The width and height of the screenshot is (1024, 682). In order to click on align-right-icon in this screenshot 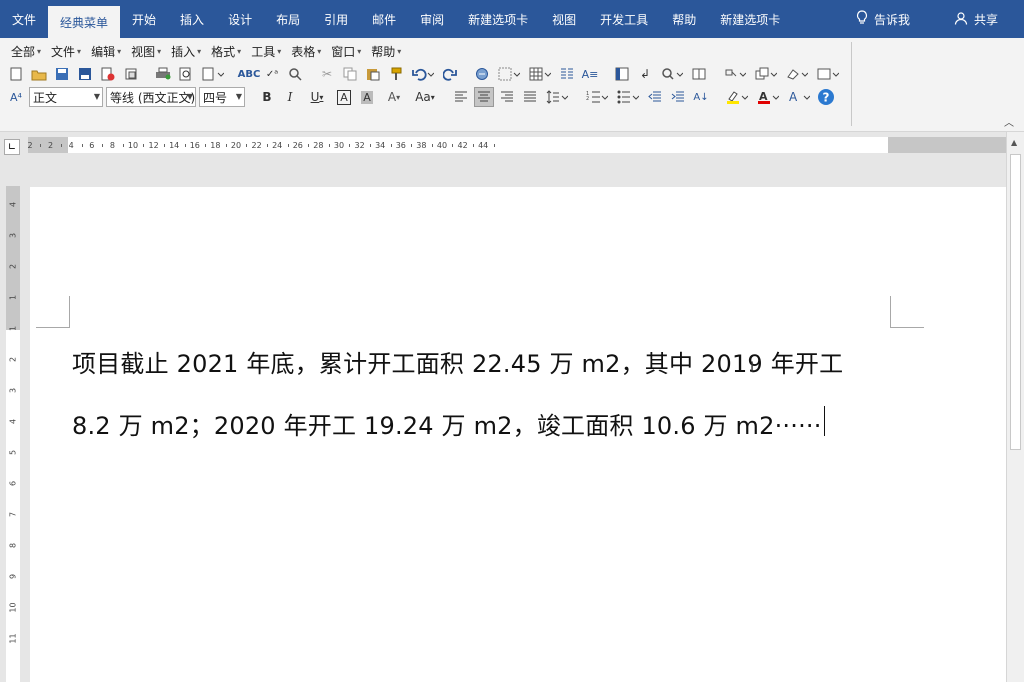, I will do `click(507, 97)`.